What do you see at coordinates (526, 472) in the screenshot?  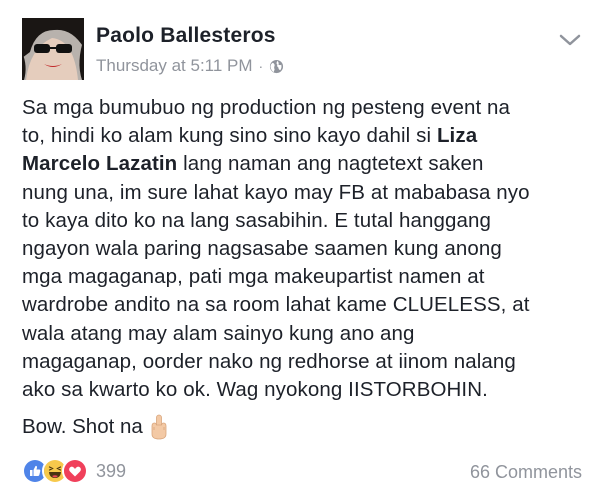 I see `comments-link: 66 Comments` at bounding box center [526, 472].